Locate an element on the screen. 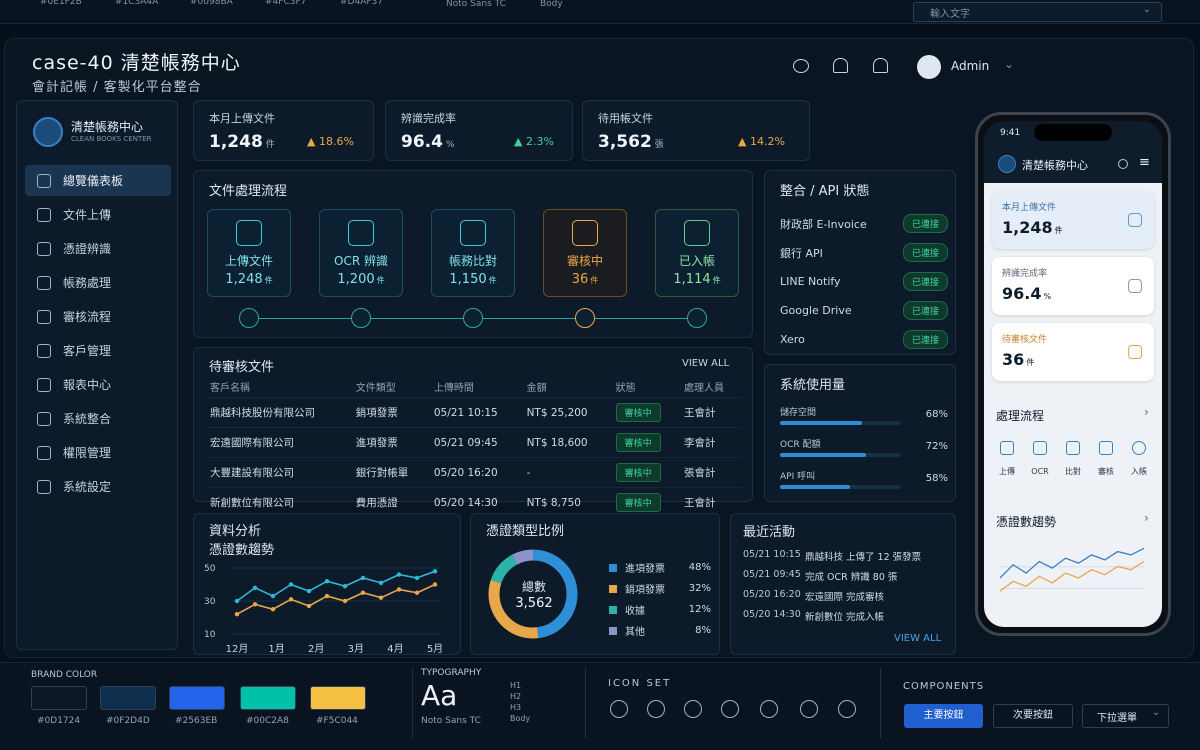  sidebar-item-clients: 客戶管理 is located at coordinates (98, 350).